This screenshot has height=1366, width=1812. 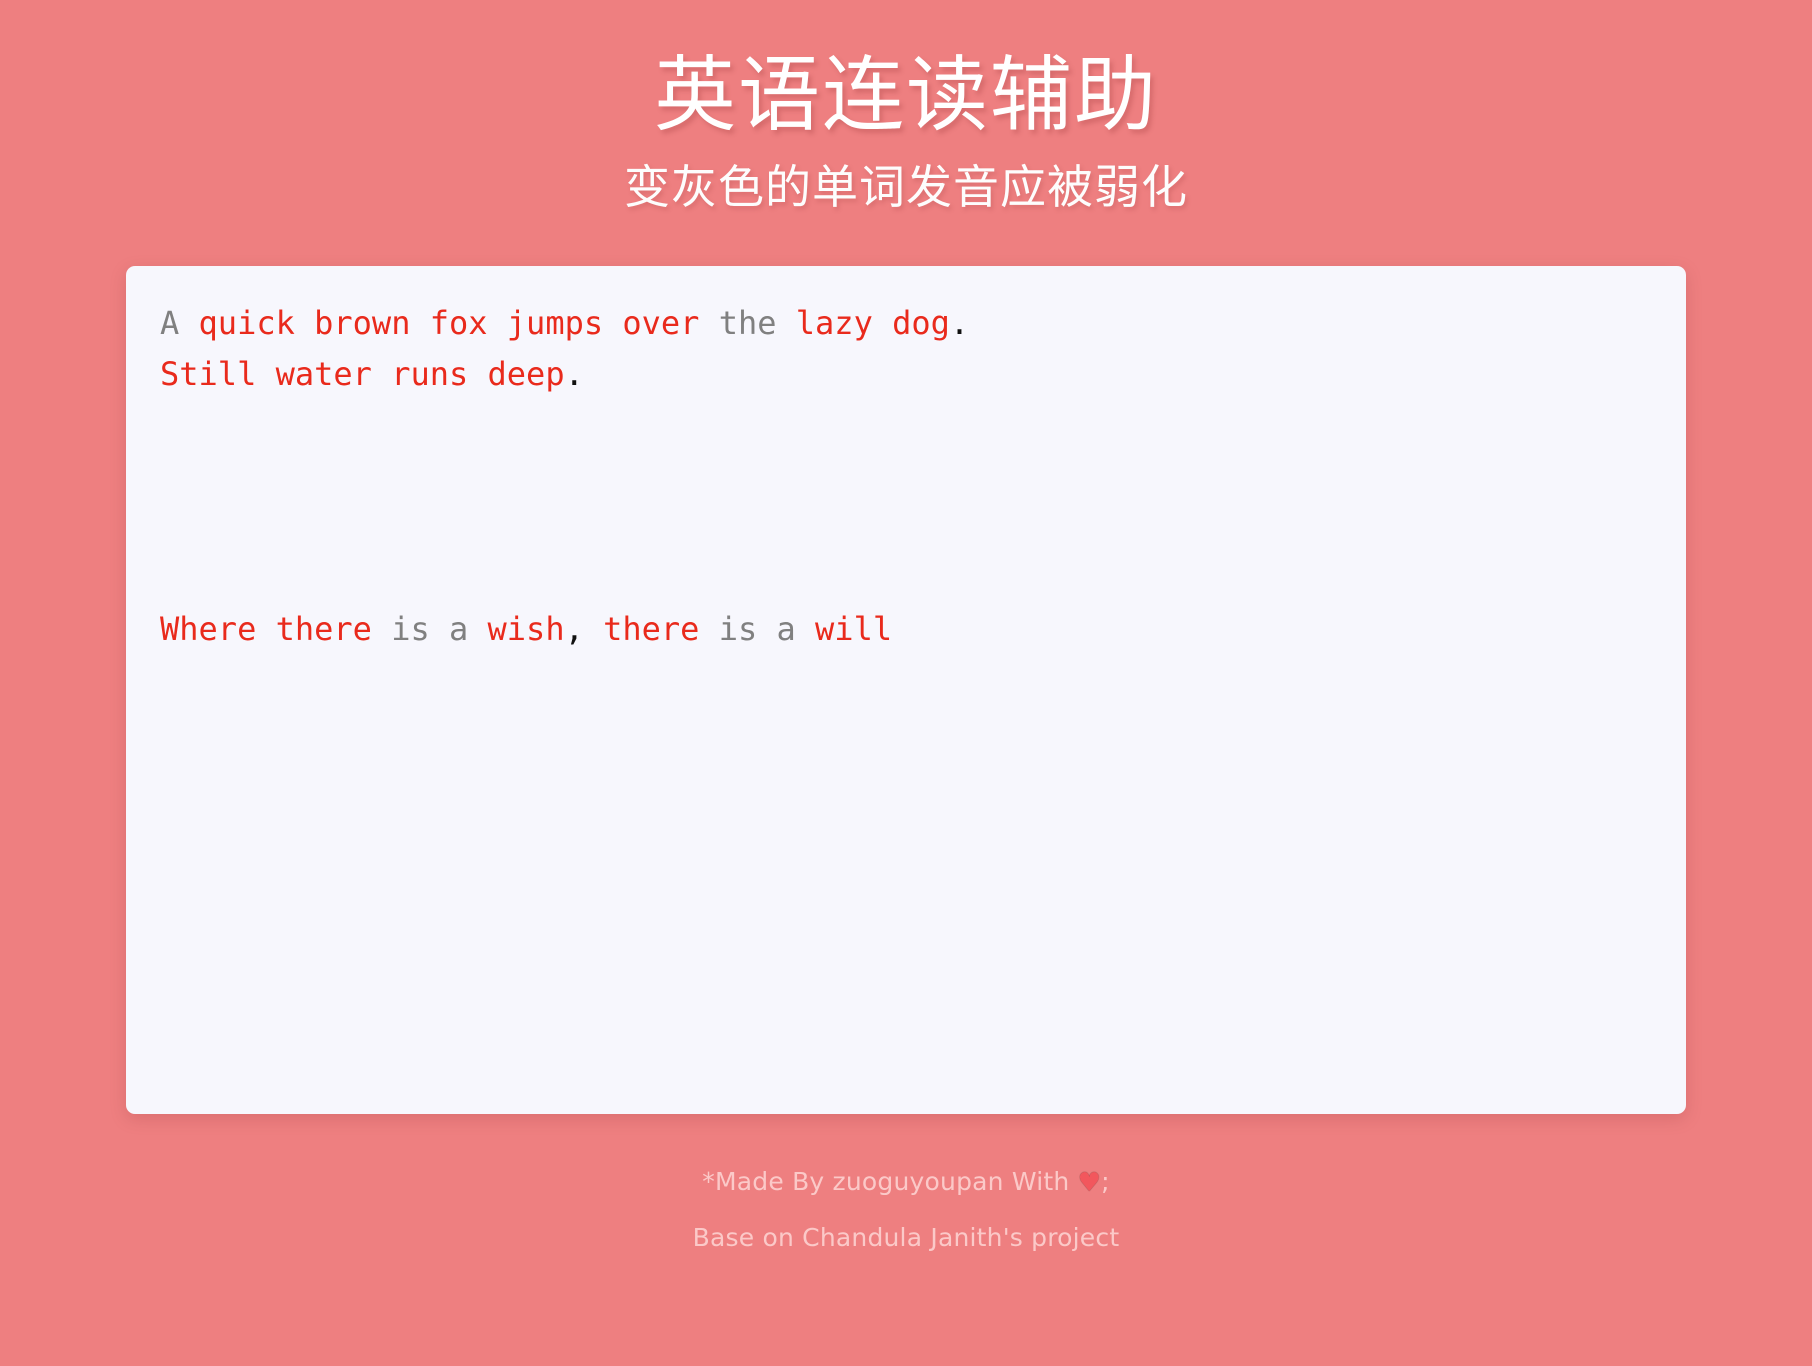 I want to click on editor-line: Still water runs deep., so click(x=906, y=374).